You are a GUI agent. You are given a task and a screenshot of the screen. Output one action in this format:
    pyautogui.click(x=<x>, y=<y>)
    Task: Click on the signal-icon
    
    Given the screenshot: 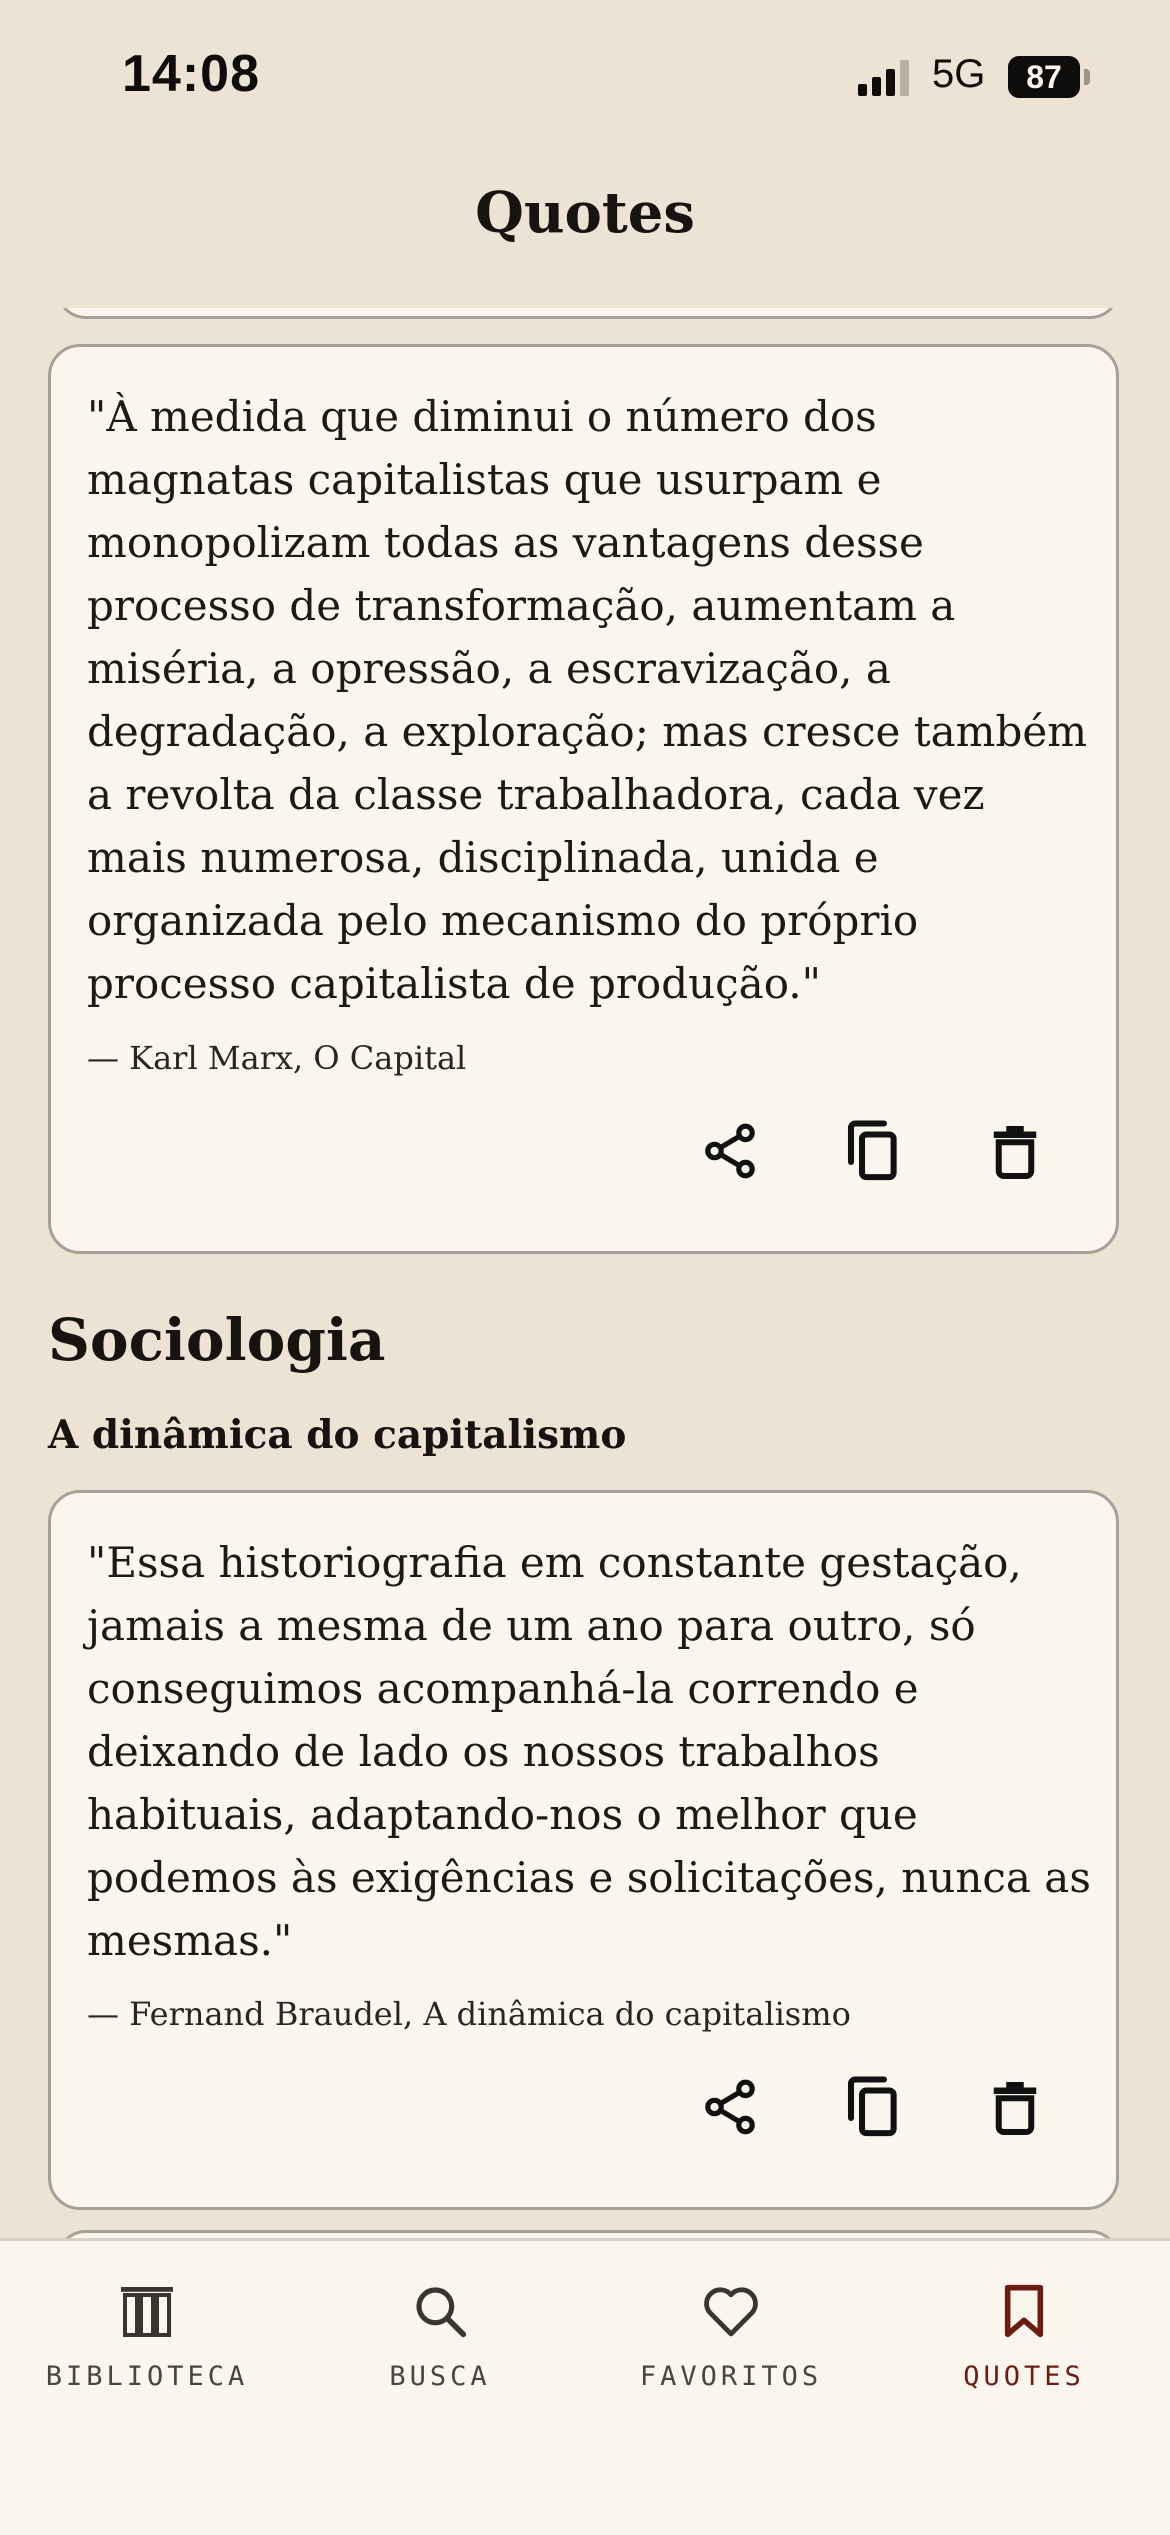 What is the action you would take?
    pyautogui.click(x=883, y=78)
    